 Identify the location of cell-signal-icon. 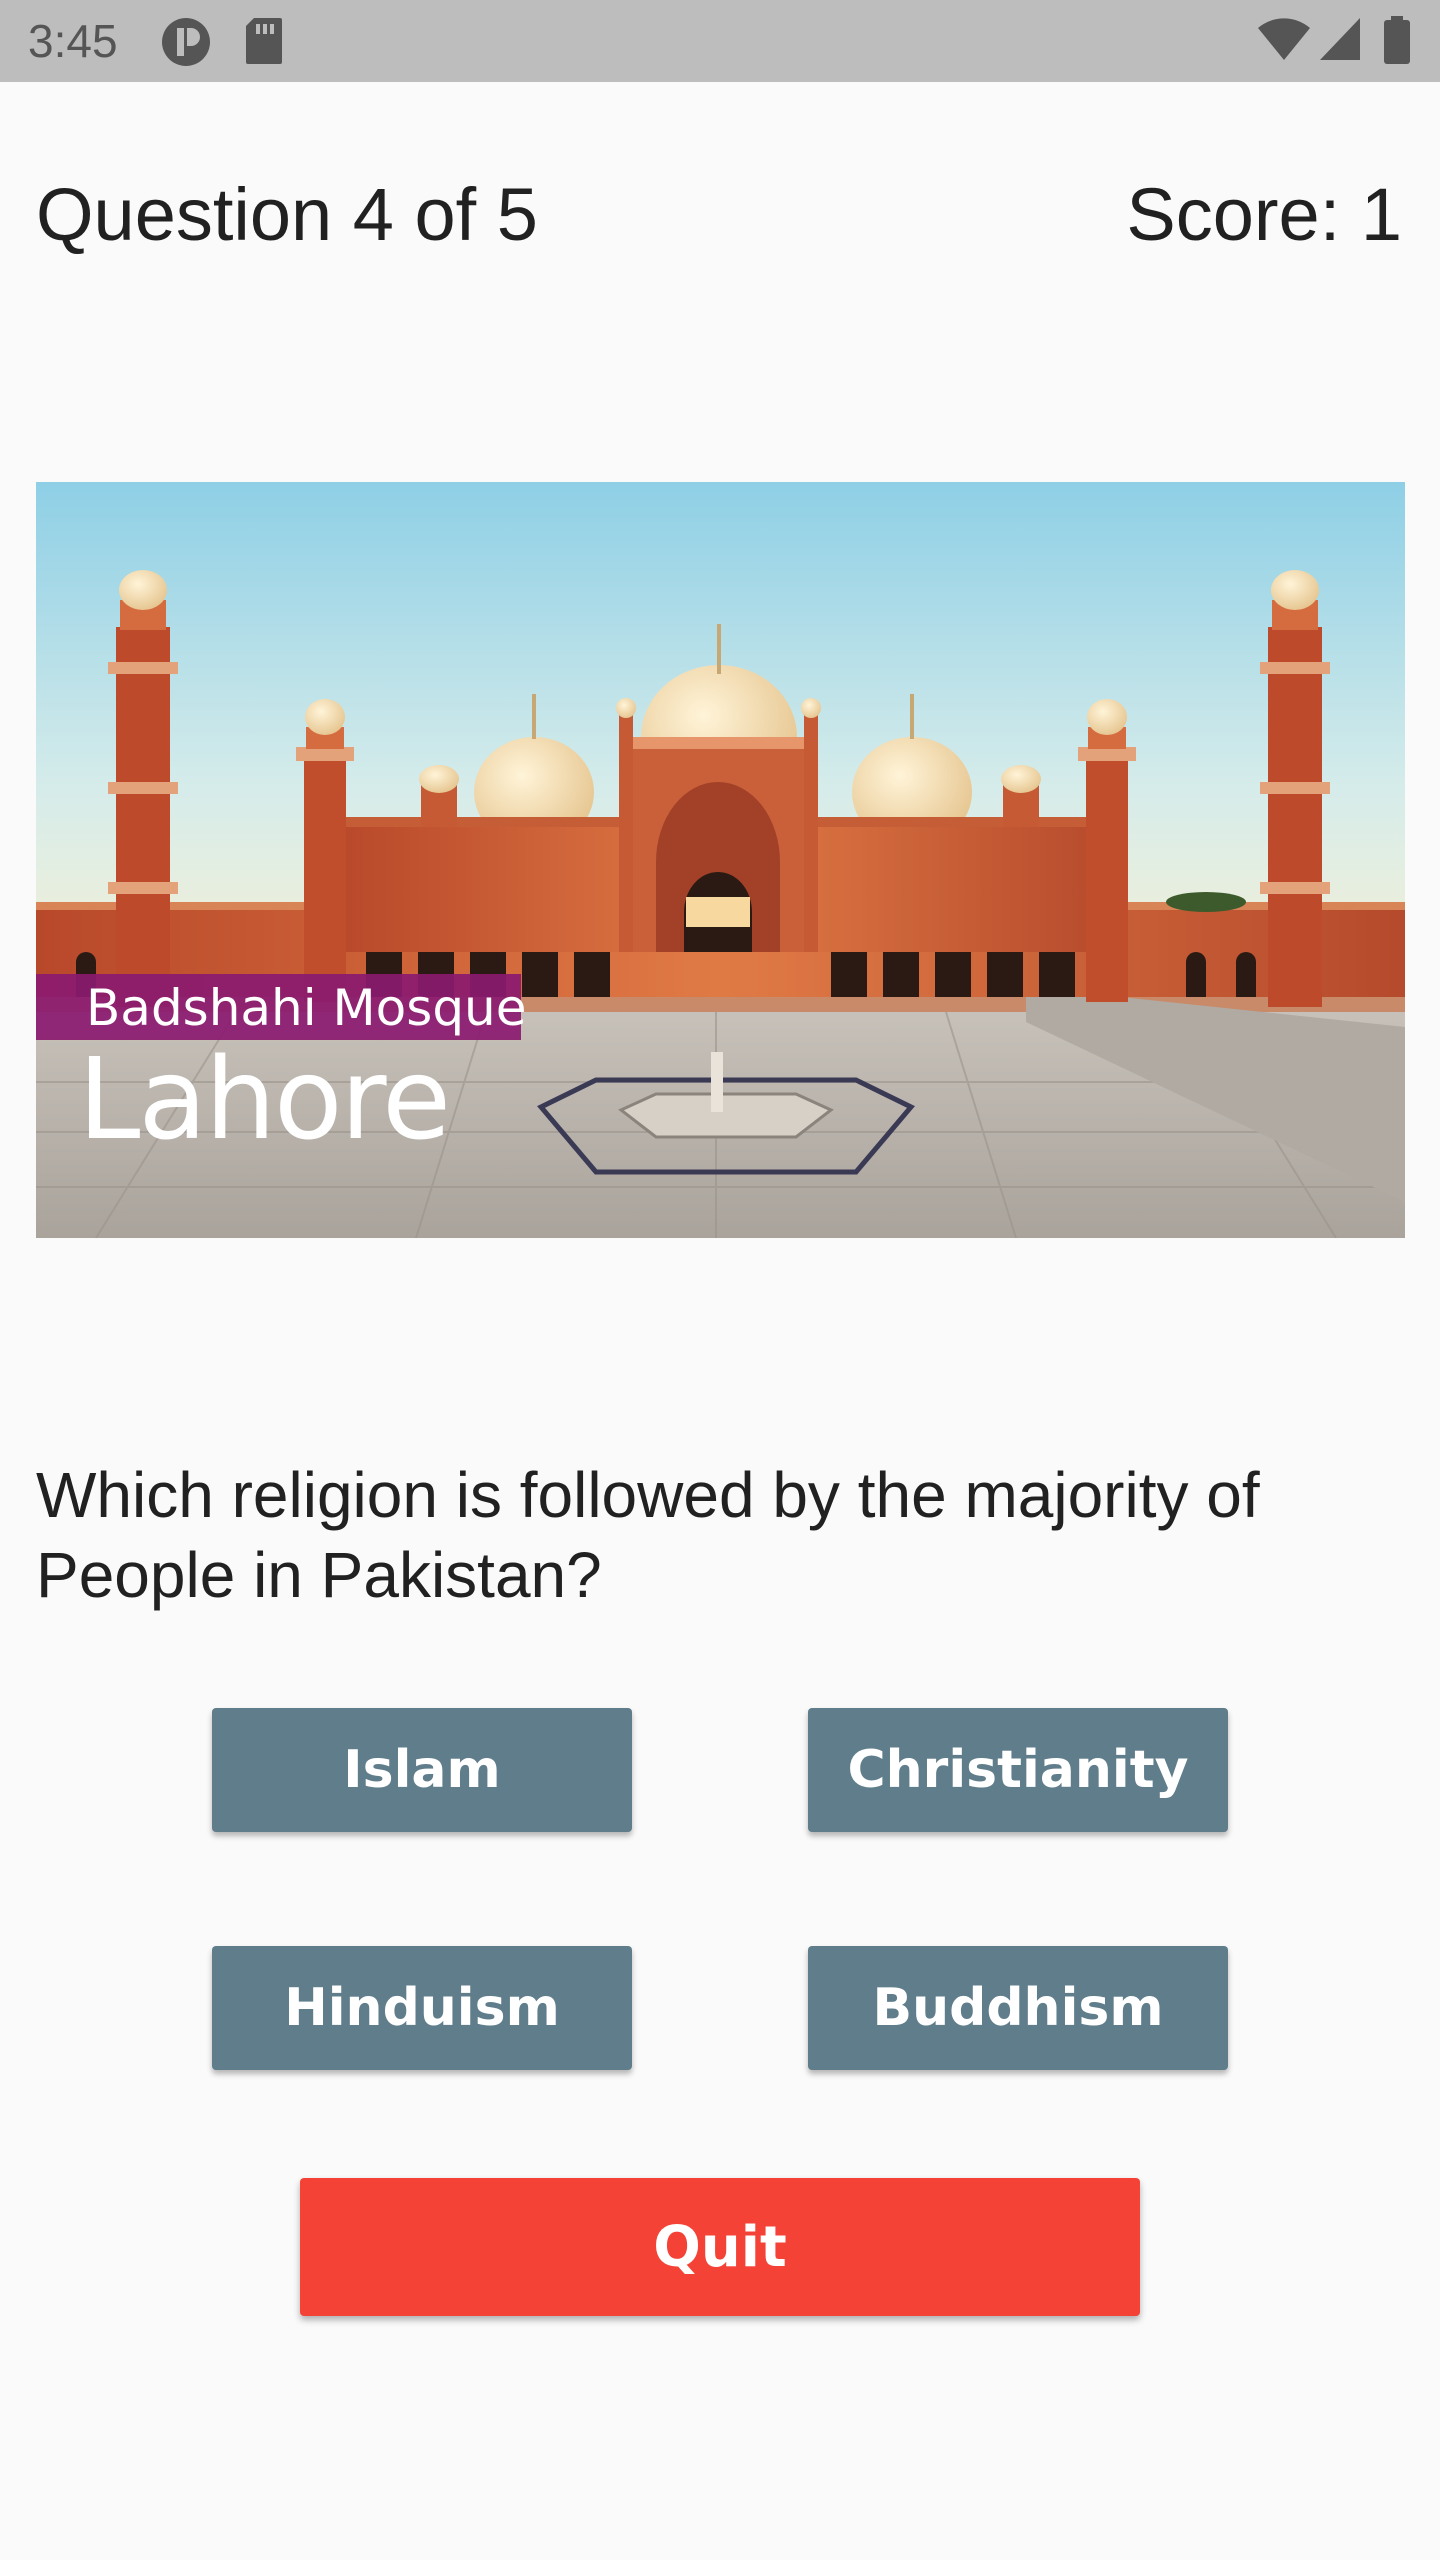
(1340, 41).